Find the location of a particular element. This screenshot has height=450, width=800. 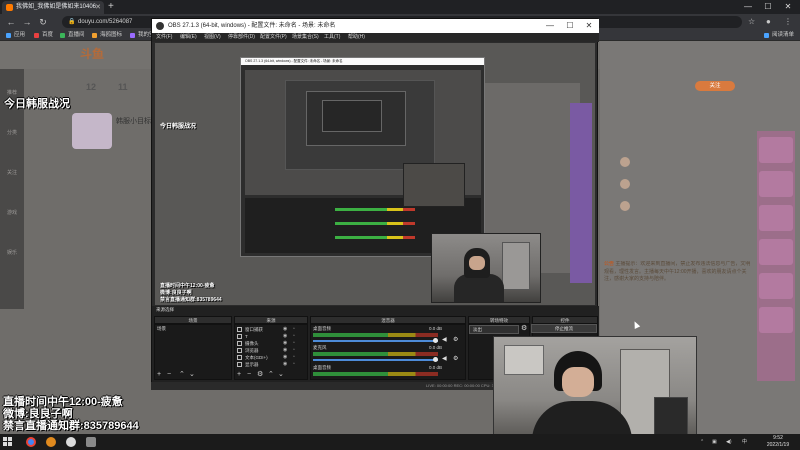

profile-icon: ● is located at coordinates (768, 22).